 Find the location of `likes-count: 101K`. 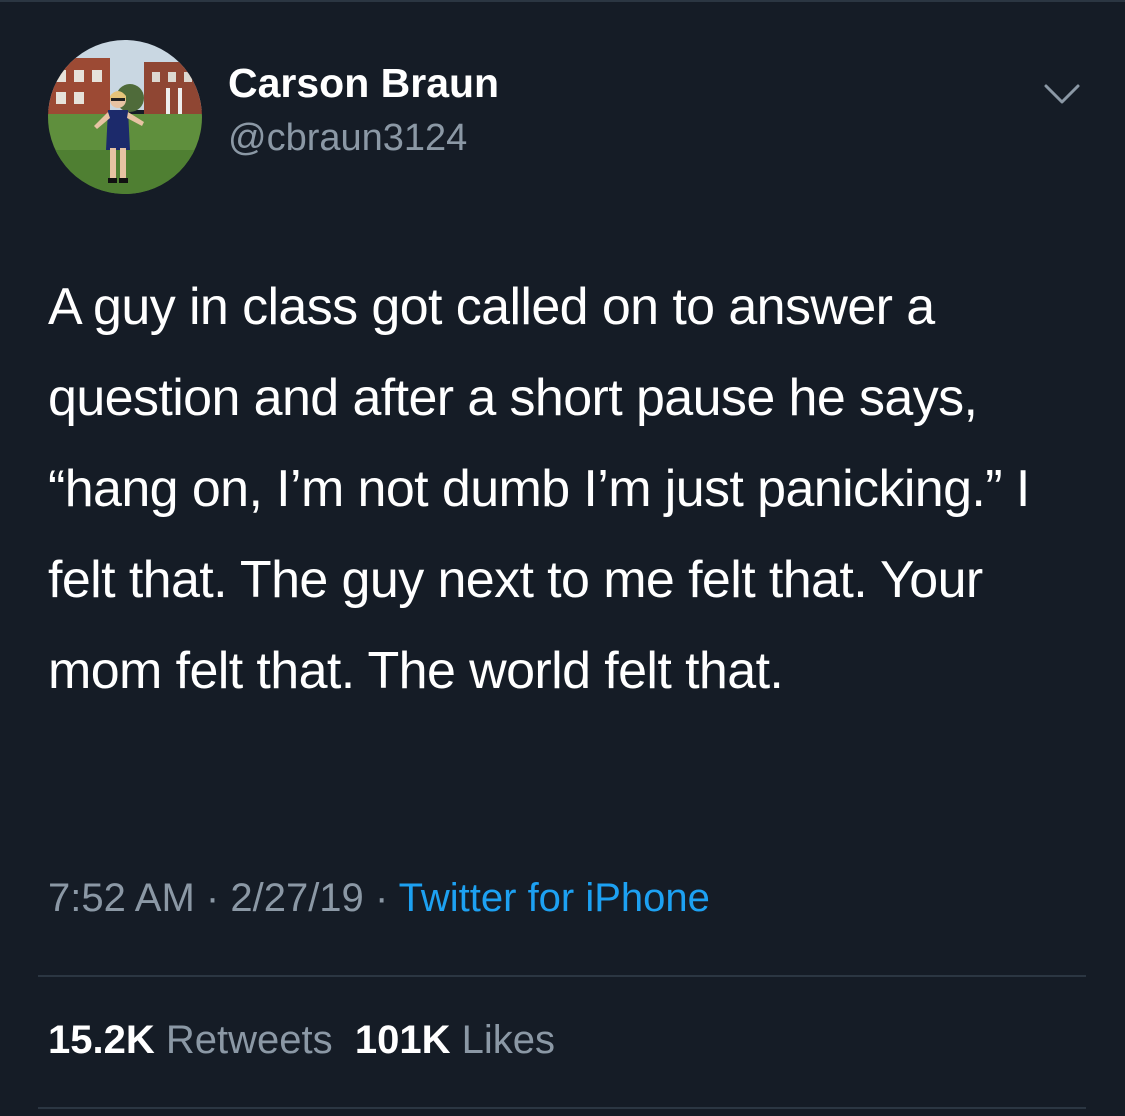

likes-count: 101K is located at coordinates (402, 1040).